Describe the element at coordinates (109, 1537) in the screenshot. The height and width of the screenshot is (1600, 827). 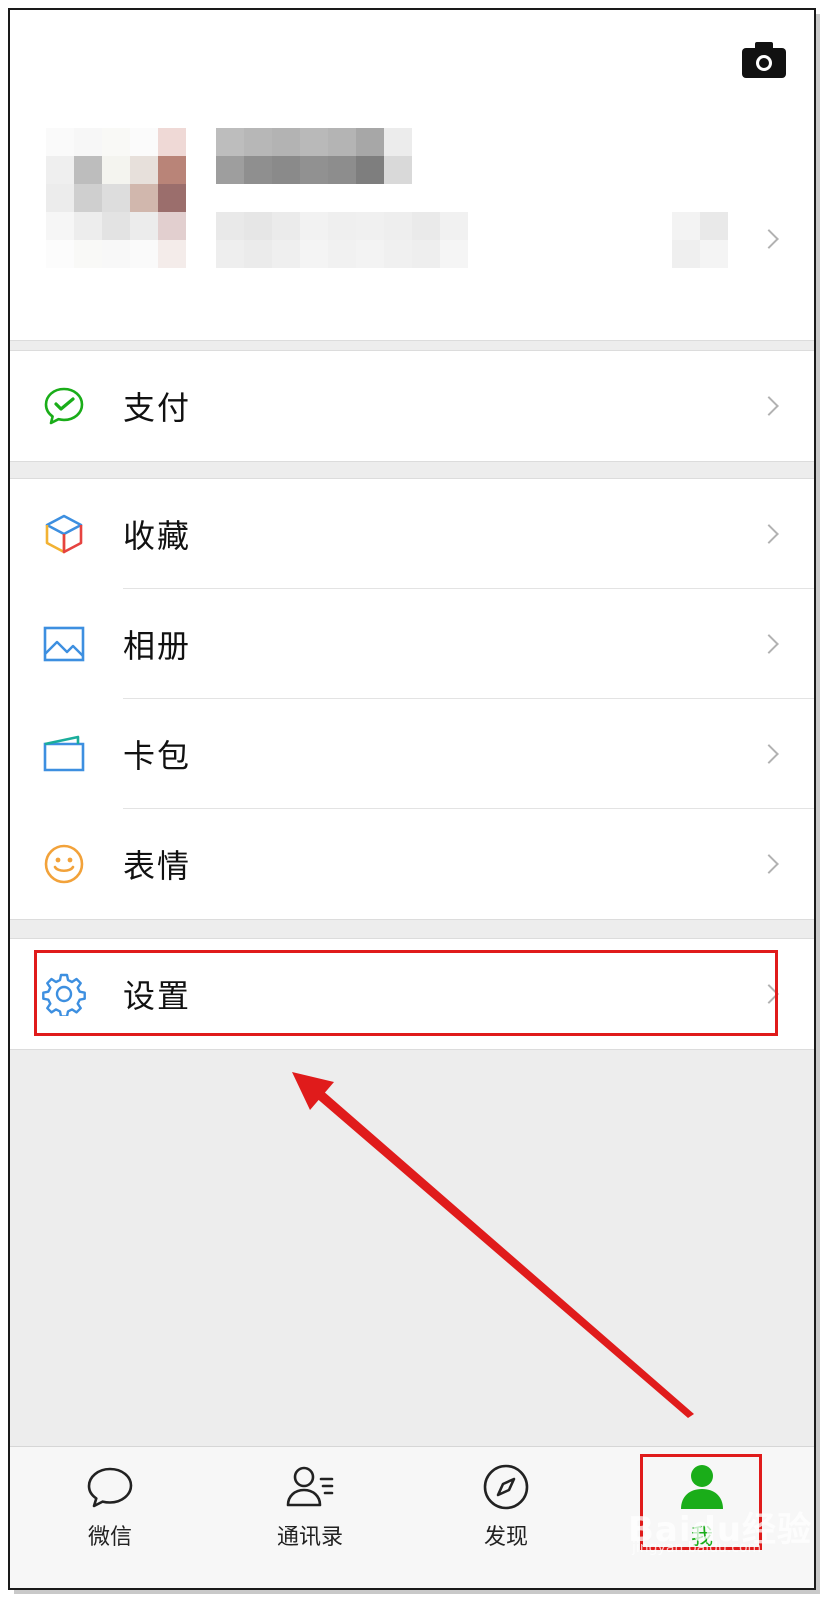
I see `tab-label-chats: 微信` at that location.